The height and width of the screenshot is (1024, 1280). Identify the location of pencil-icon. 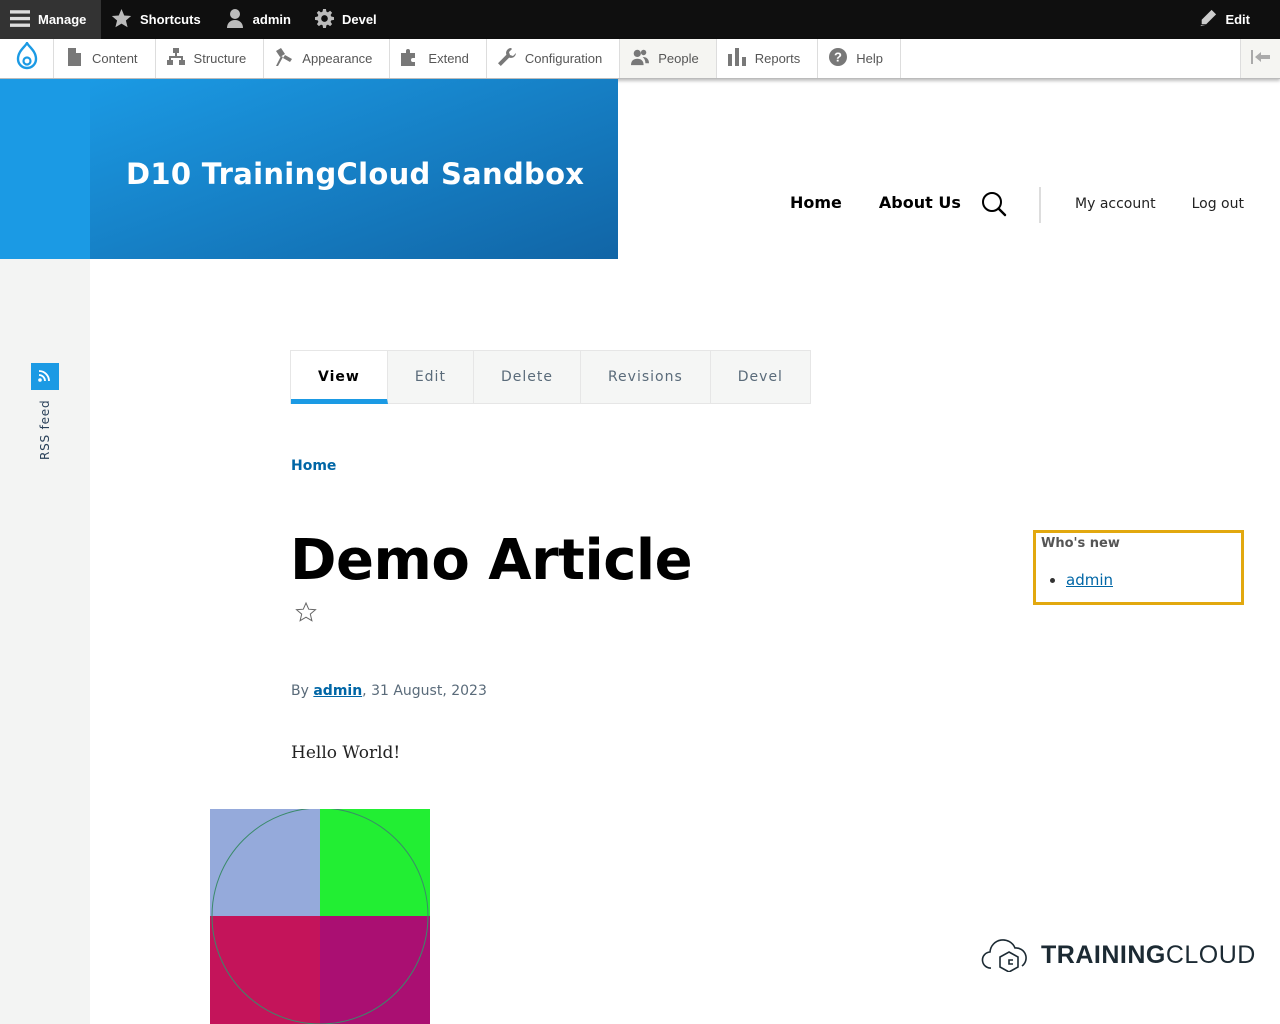
(1208, 19).